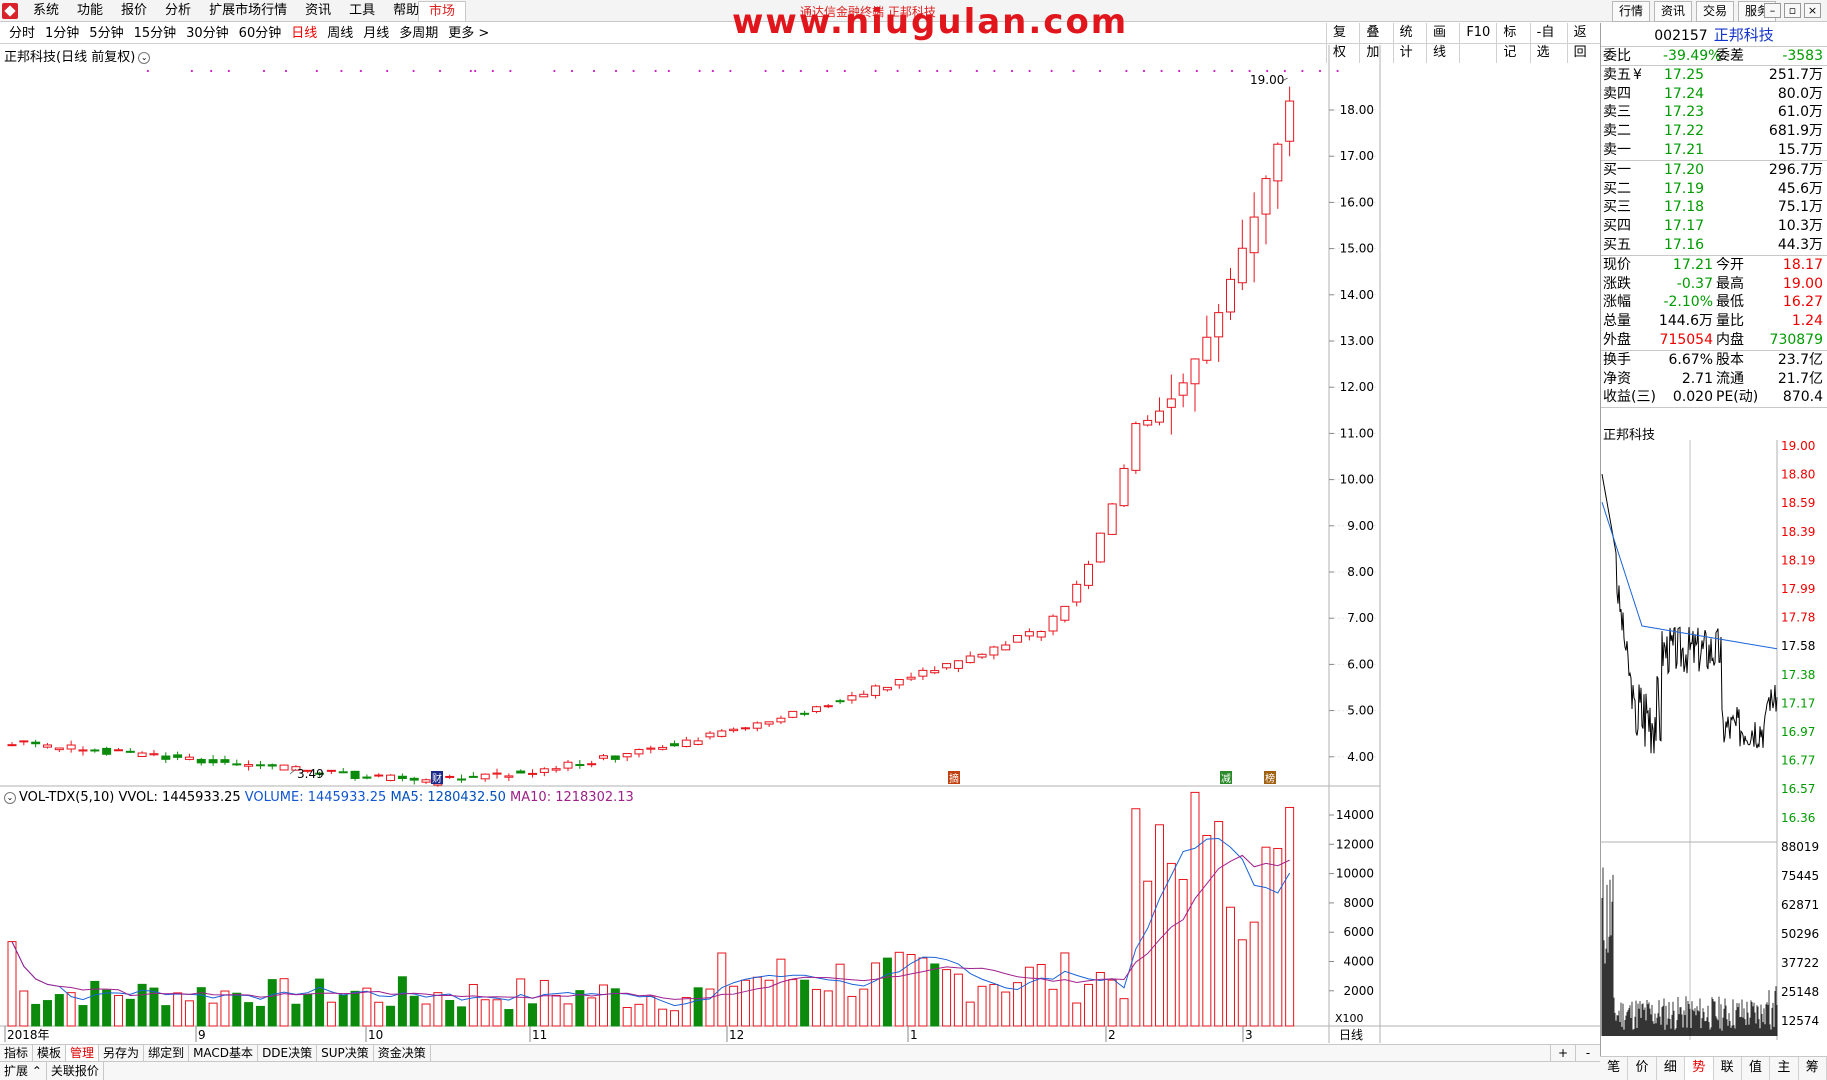  What do you see at coordinates (318, 11) in the screenshot?
I see `menu-news: 资讯` at bounding box center [318, 11].